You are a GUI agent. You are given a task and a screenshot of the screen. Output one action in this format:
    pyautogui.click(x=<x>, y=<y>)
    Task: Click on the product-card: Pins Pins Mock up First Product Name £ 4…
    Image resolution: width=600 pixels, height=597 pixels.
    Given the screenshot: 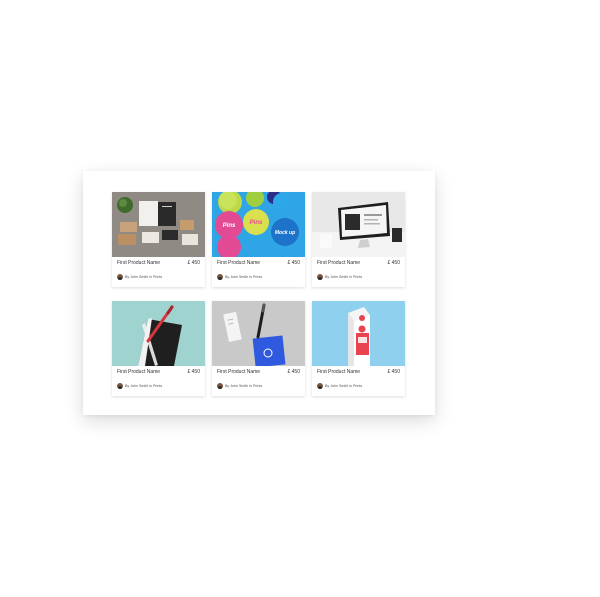 What is the action you would take?
    pyautogui.click(x=258, y=239)
    